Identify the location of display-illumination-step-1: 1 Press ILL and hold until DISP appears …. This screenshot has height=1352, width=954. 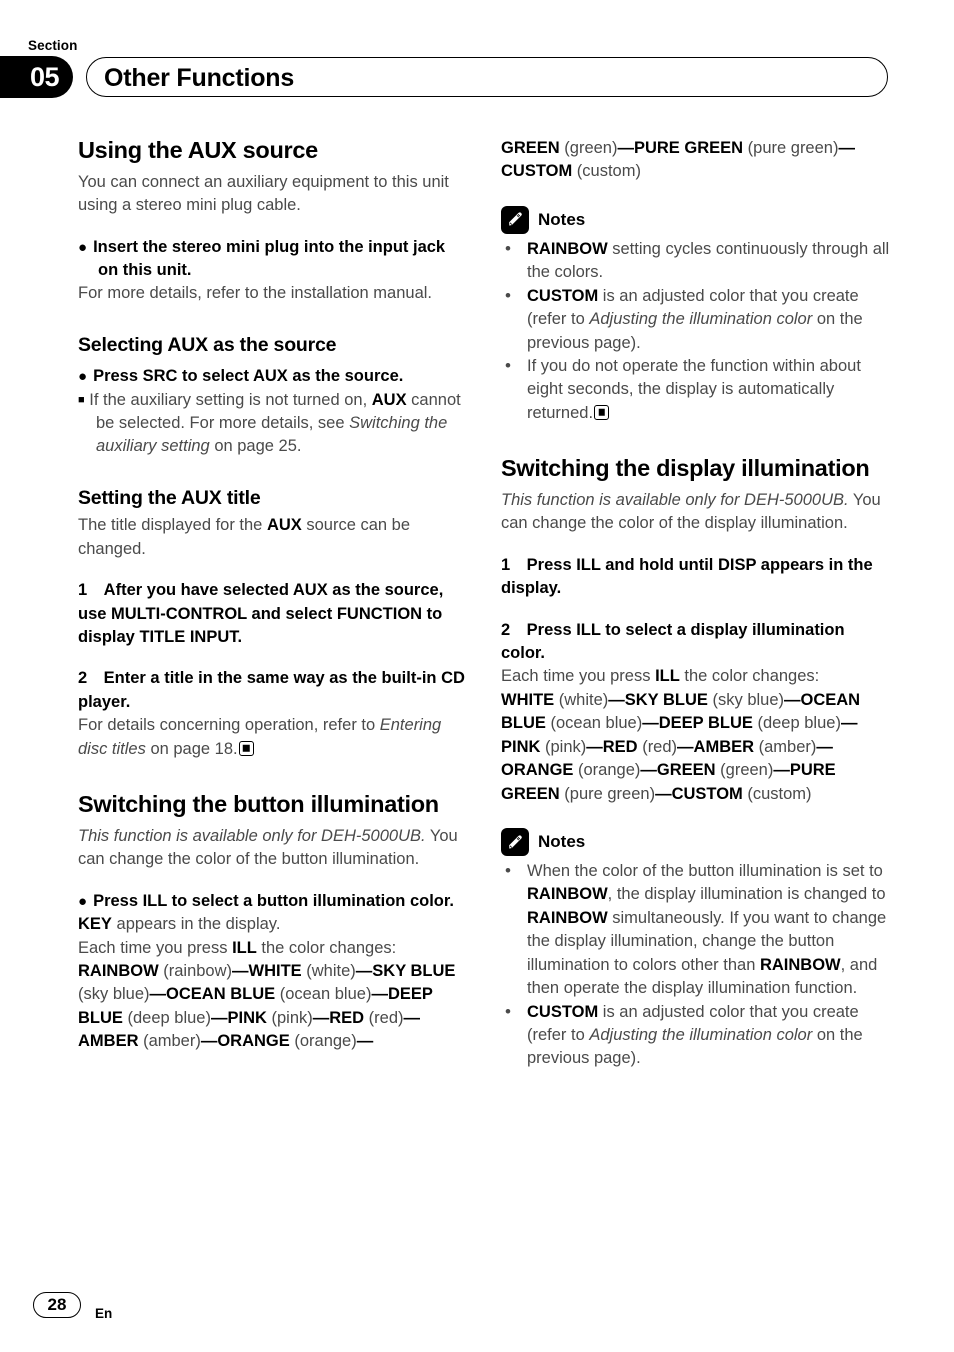
(687, 576).